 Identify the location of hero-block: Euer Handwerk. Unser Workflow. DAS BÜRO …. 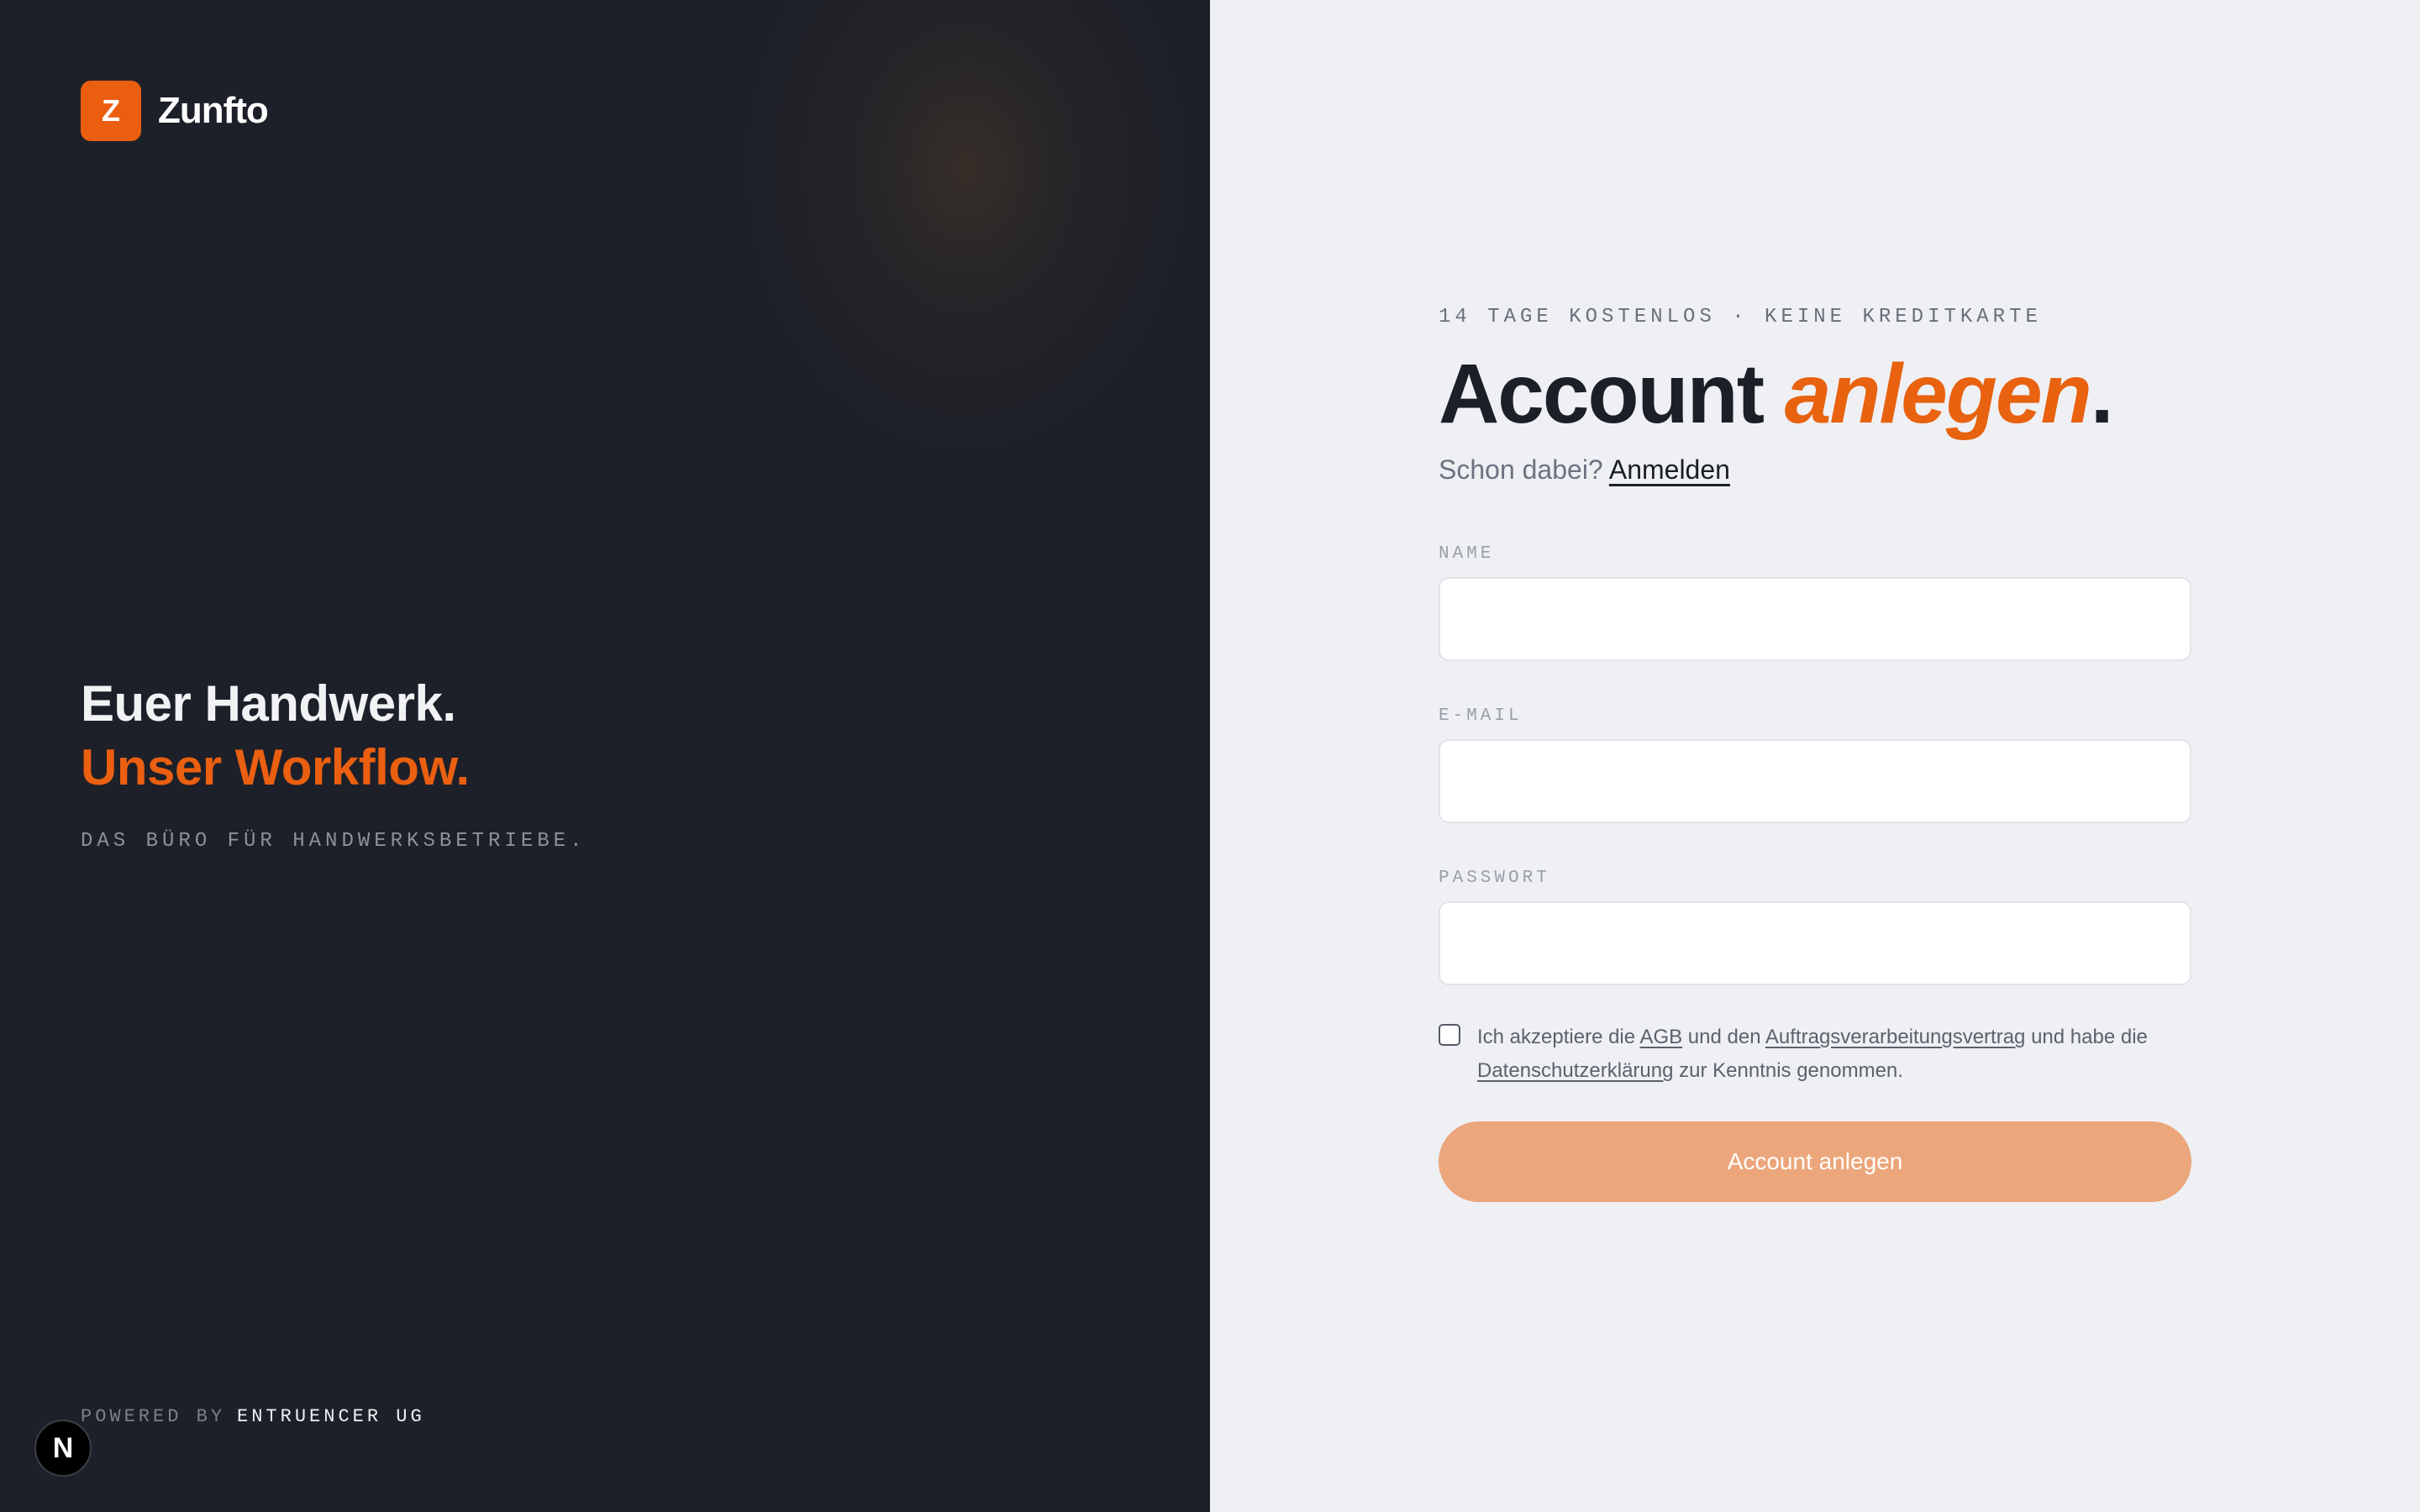
(333, 762).